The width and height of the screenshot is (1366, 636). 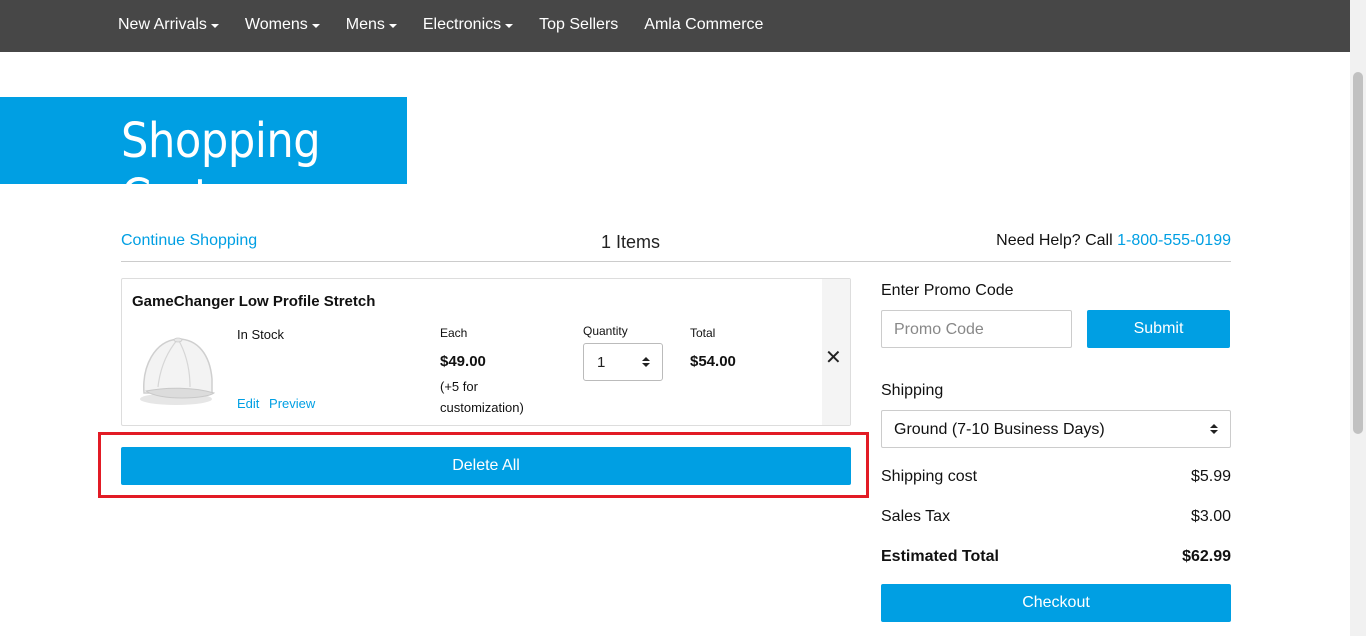 I want to click on promo-submit-button: Submit, so click(x=1158, y=329).